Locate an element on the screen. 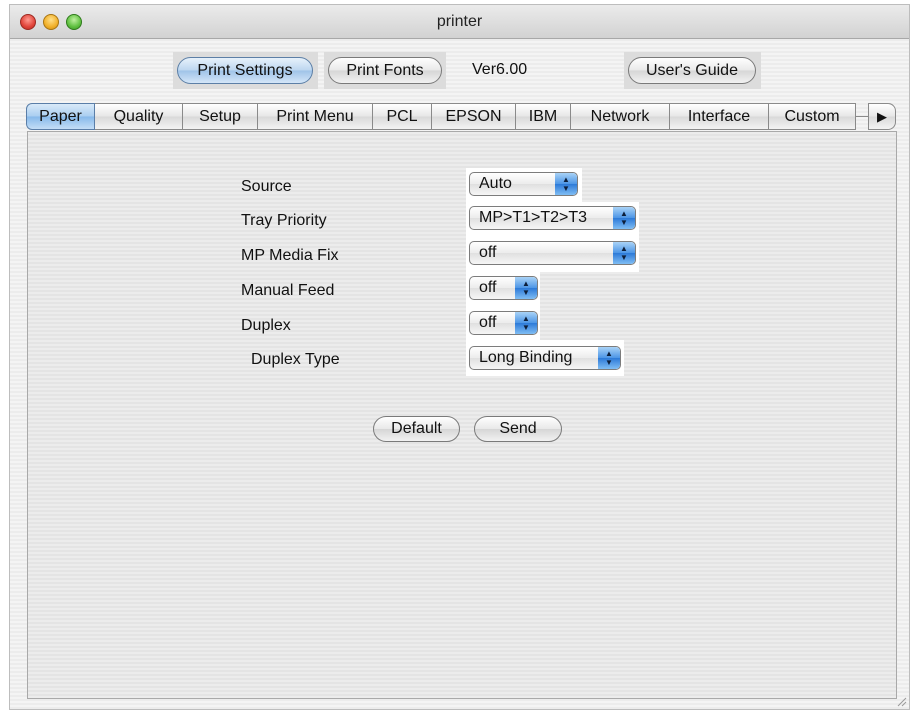 The width and height of the screenshot is (913, 715). tab-quality: Quality is located at coordinates (139, 116).